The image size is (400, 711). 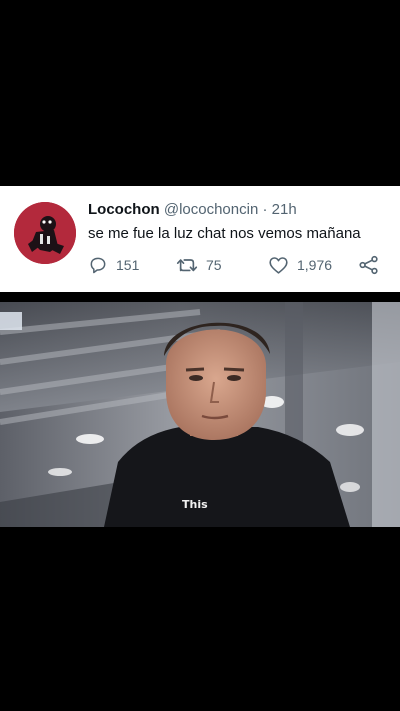 I want to click on share-icon, so click(x=368, y=265).